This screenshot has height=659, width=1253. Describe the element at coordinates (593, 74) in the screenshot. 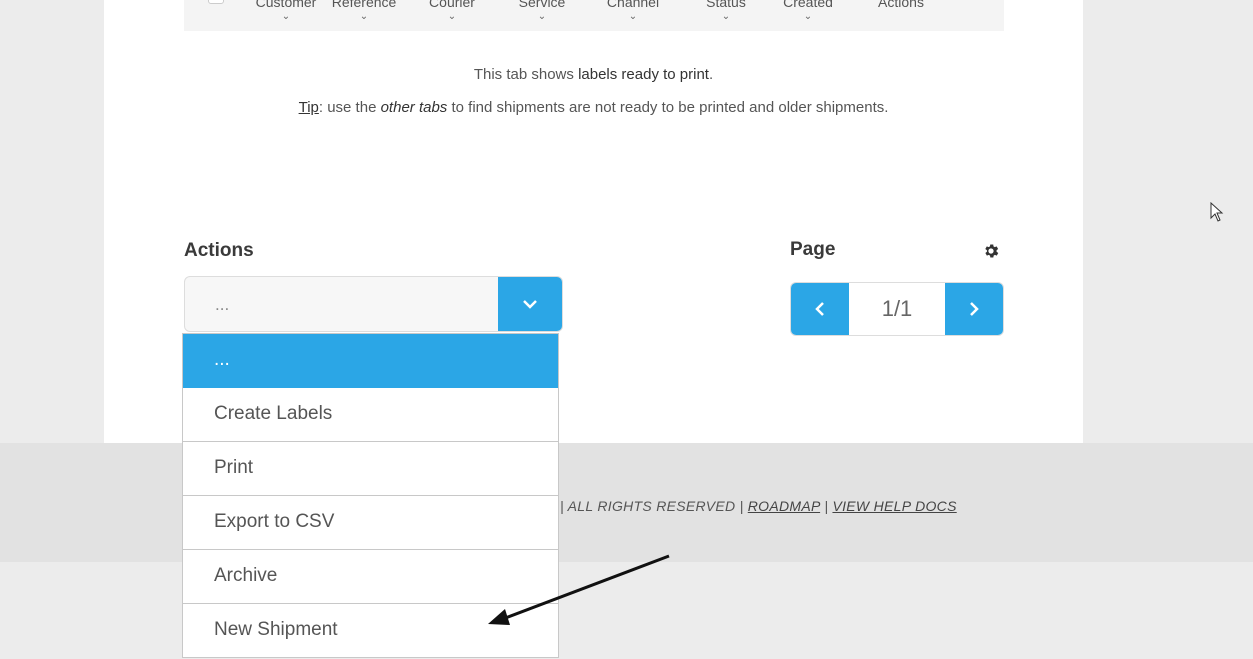

I see `empty-state-message: This tab shows labels ready to print.` at that location.